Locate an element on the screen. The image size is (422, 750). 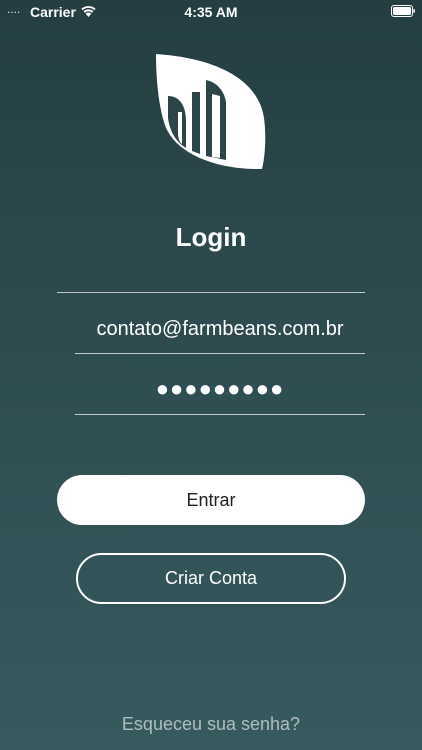
clock: 4:35 AM is located at coordinates (211, 12).